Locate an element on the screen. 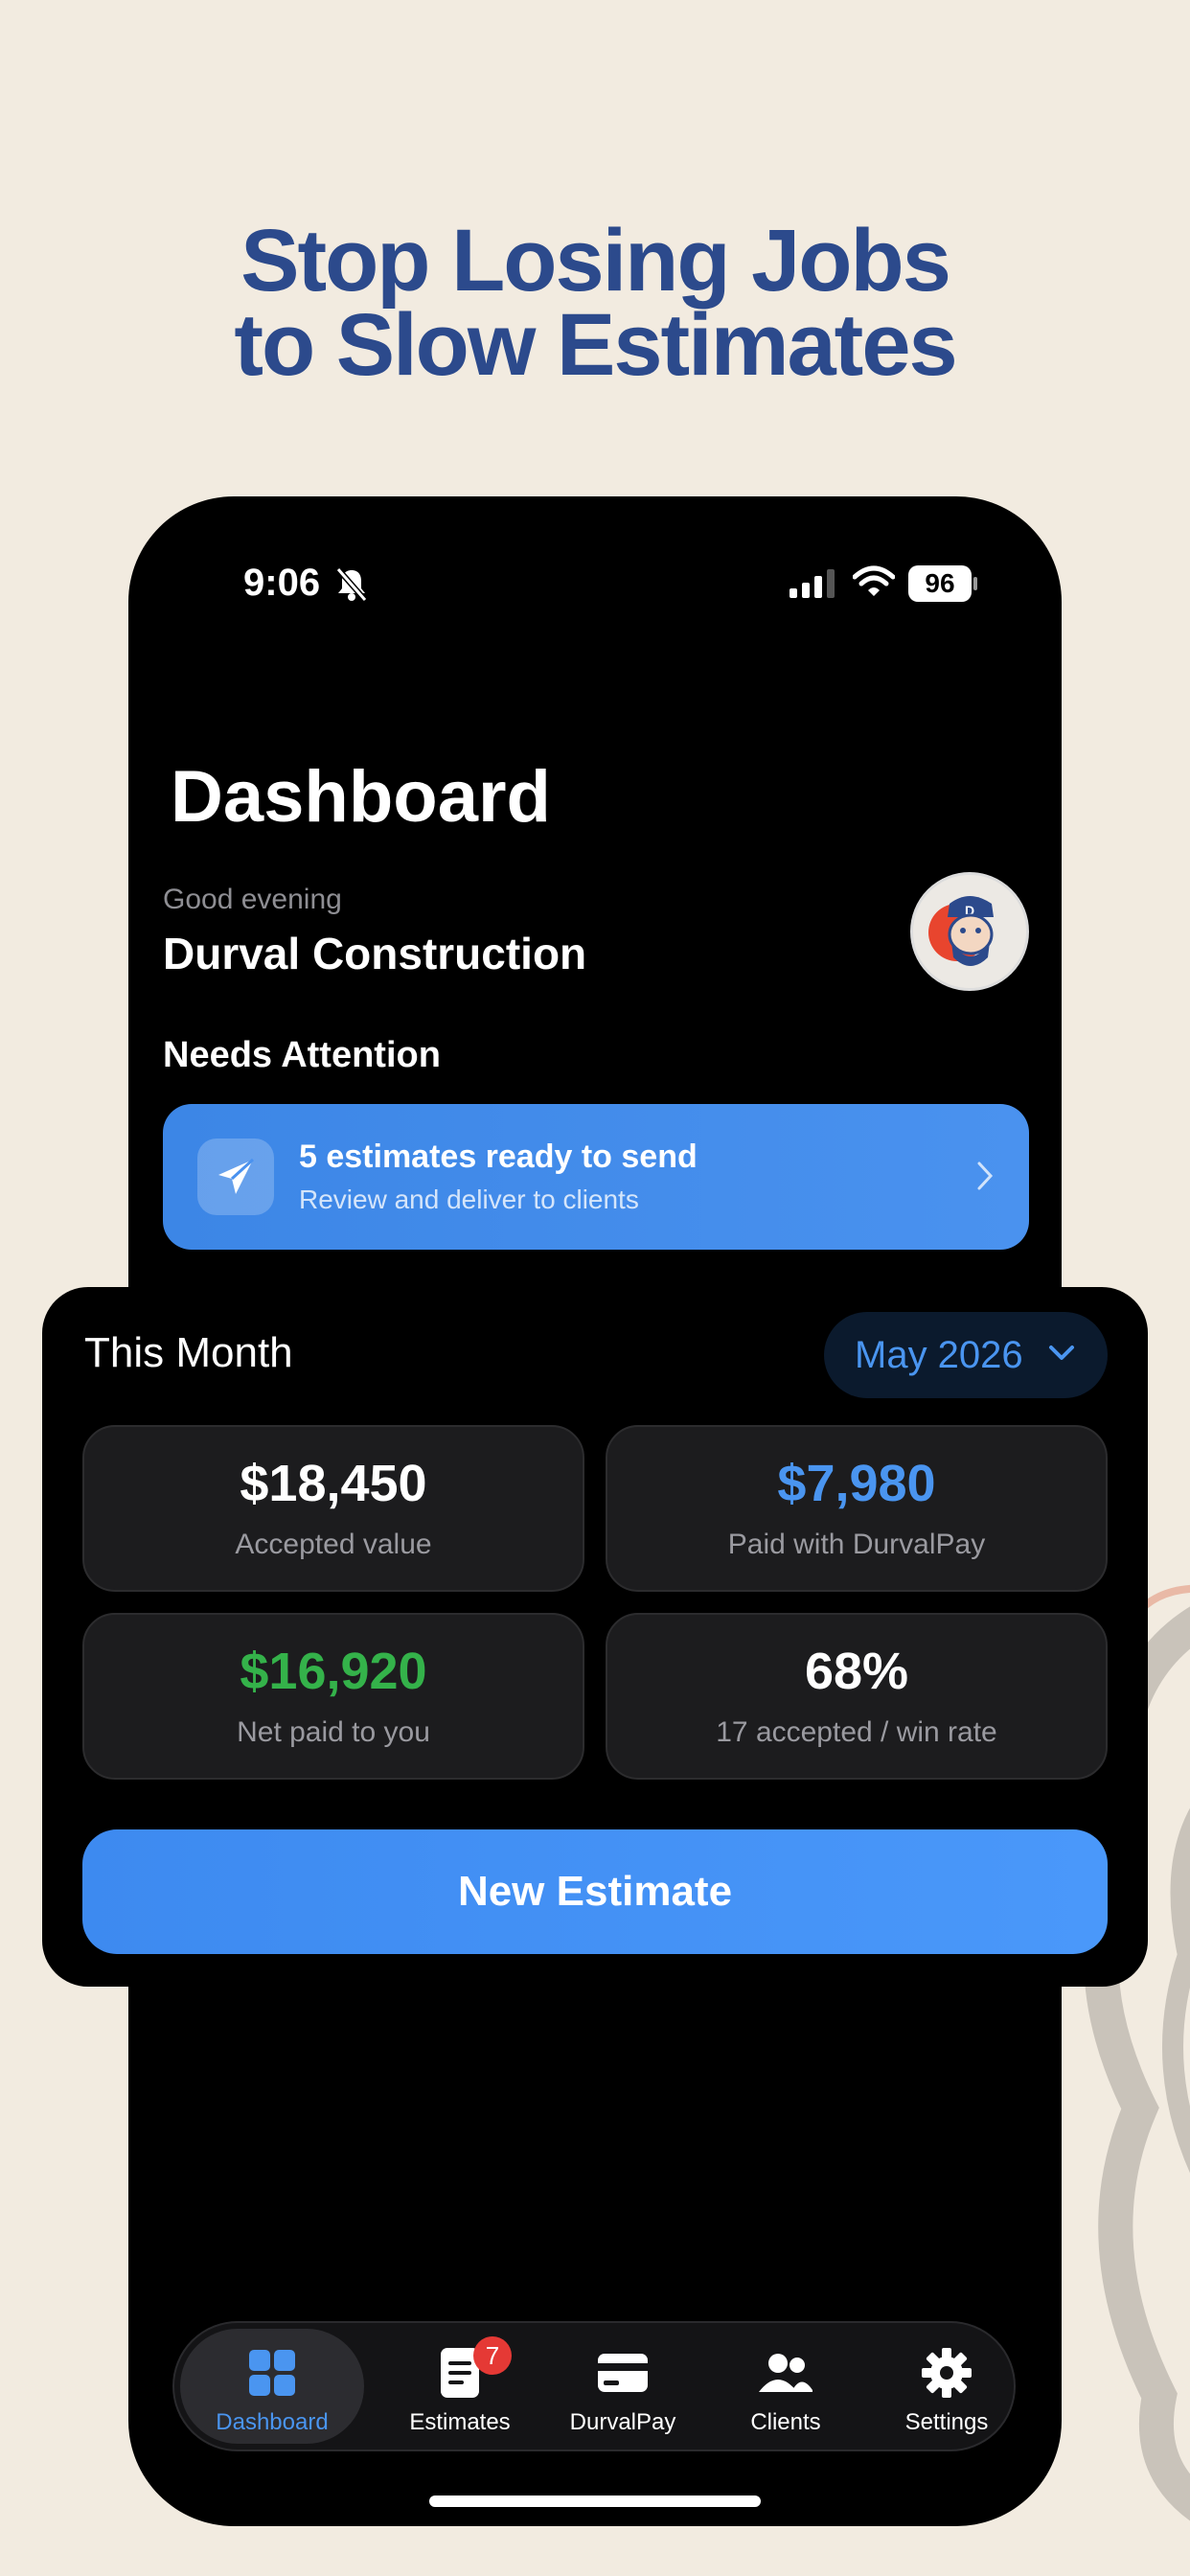 Image resolution: width=1190 pixels, height=2576 pixels. tab-label-durvalpay: DurvalPay is located at coordinates (622, 2422).